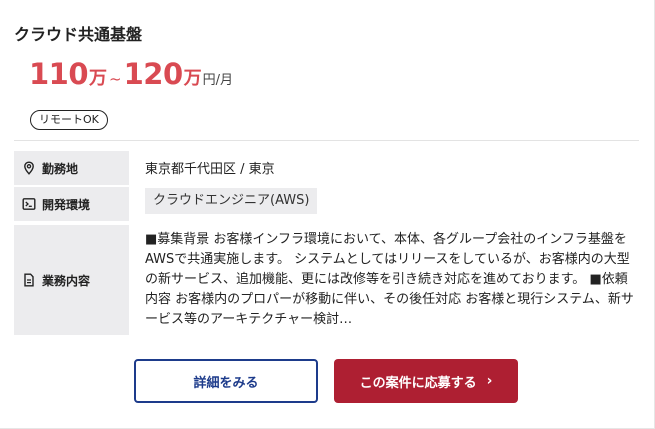 This screenshot has width=655, height=429. I want to click on divider, so click(326, 140).